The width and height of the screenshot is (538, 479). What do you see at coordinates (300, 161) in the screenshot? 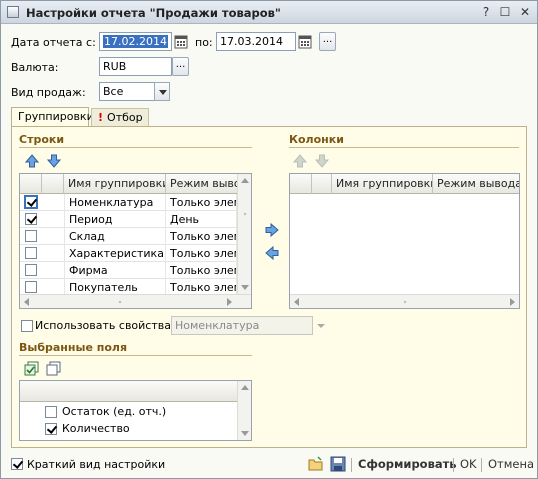
I see `columns-move-up-icon` at bounding box center [300, 161].